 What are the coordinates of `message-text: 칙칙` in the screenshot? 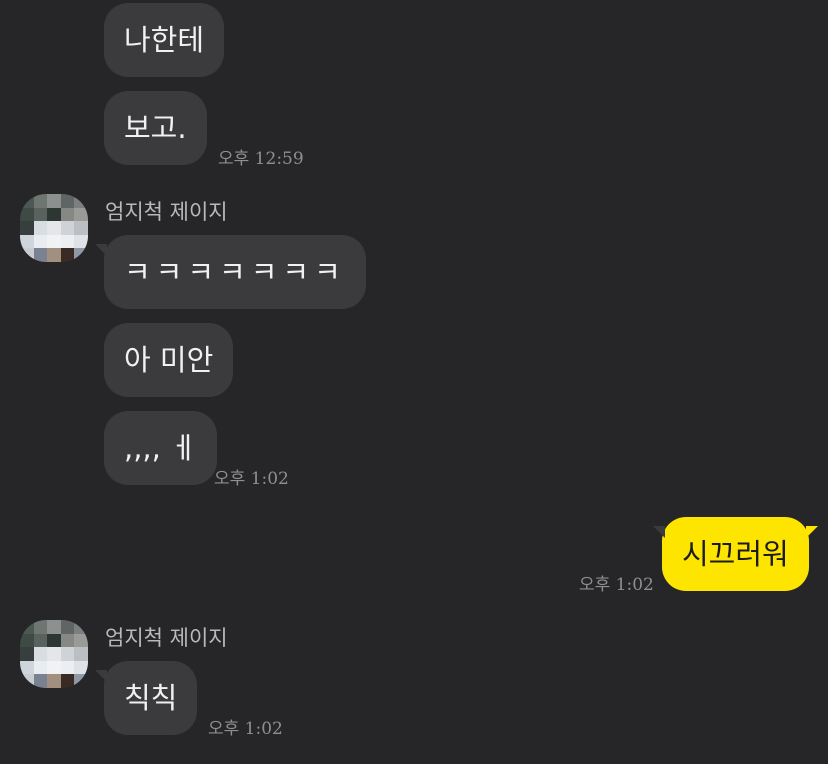 It's located at (151, 698).